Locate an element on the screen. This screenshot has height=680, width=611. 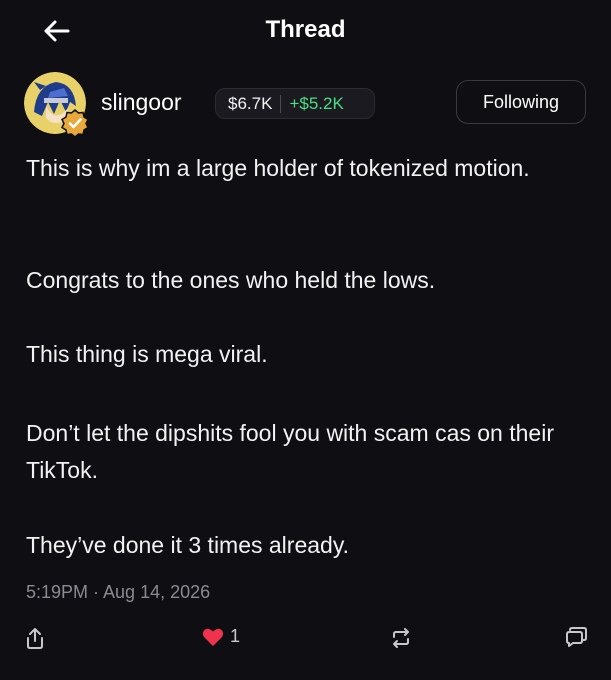
heart-icon is located at coordinates (213, 637).